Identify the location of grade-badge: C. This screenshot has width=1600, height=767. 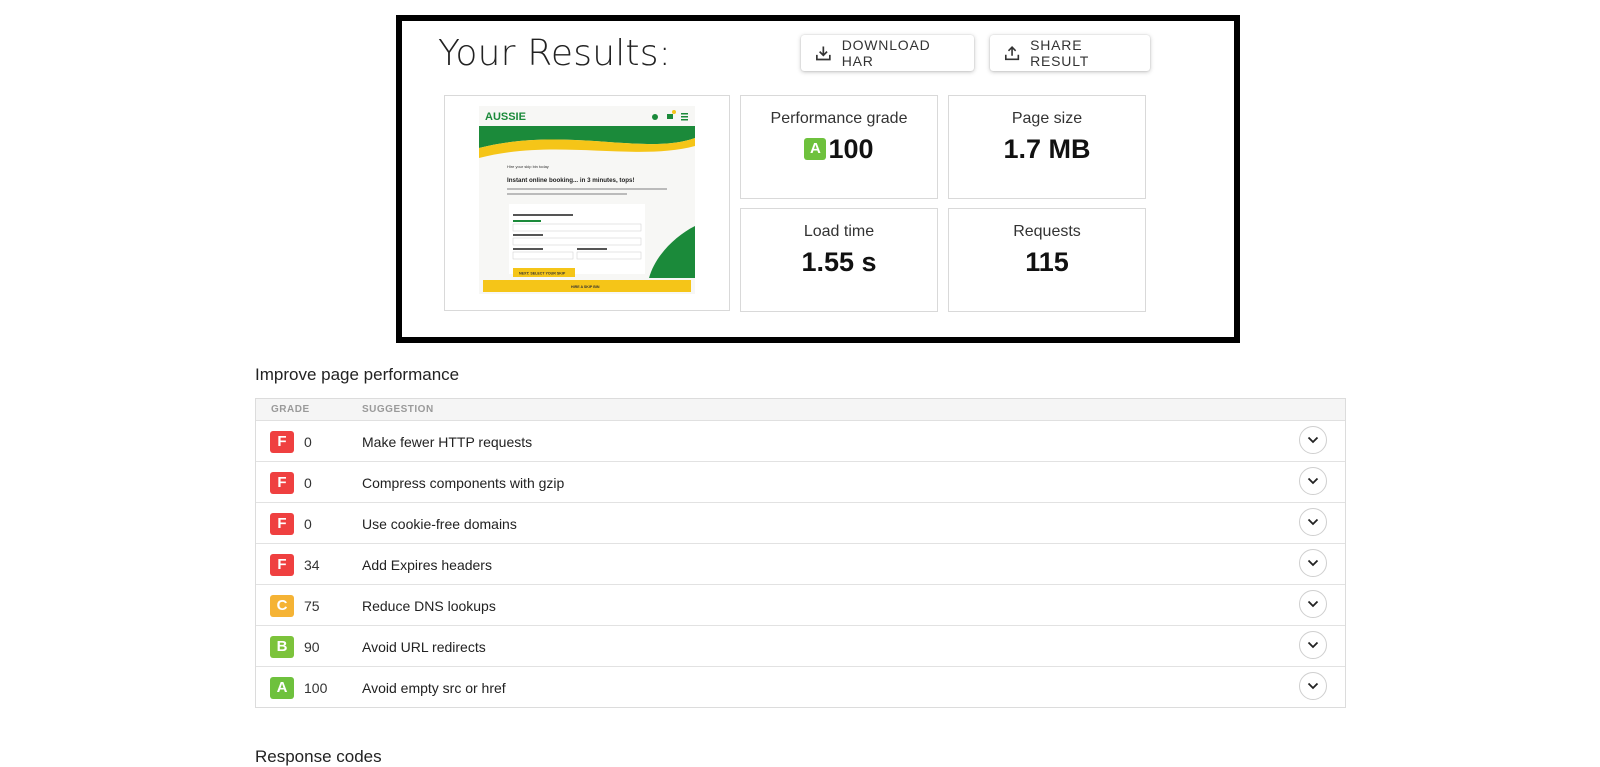
(282, 606).